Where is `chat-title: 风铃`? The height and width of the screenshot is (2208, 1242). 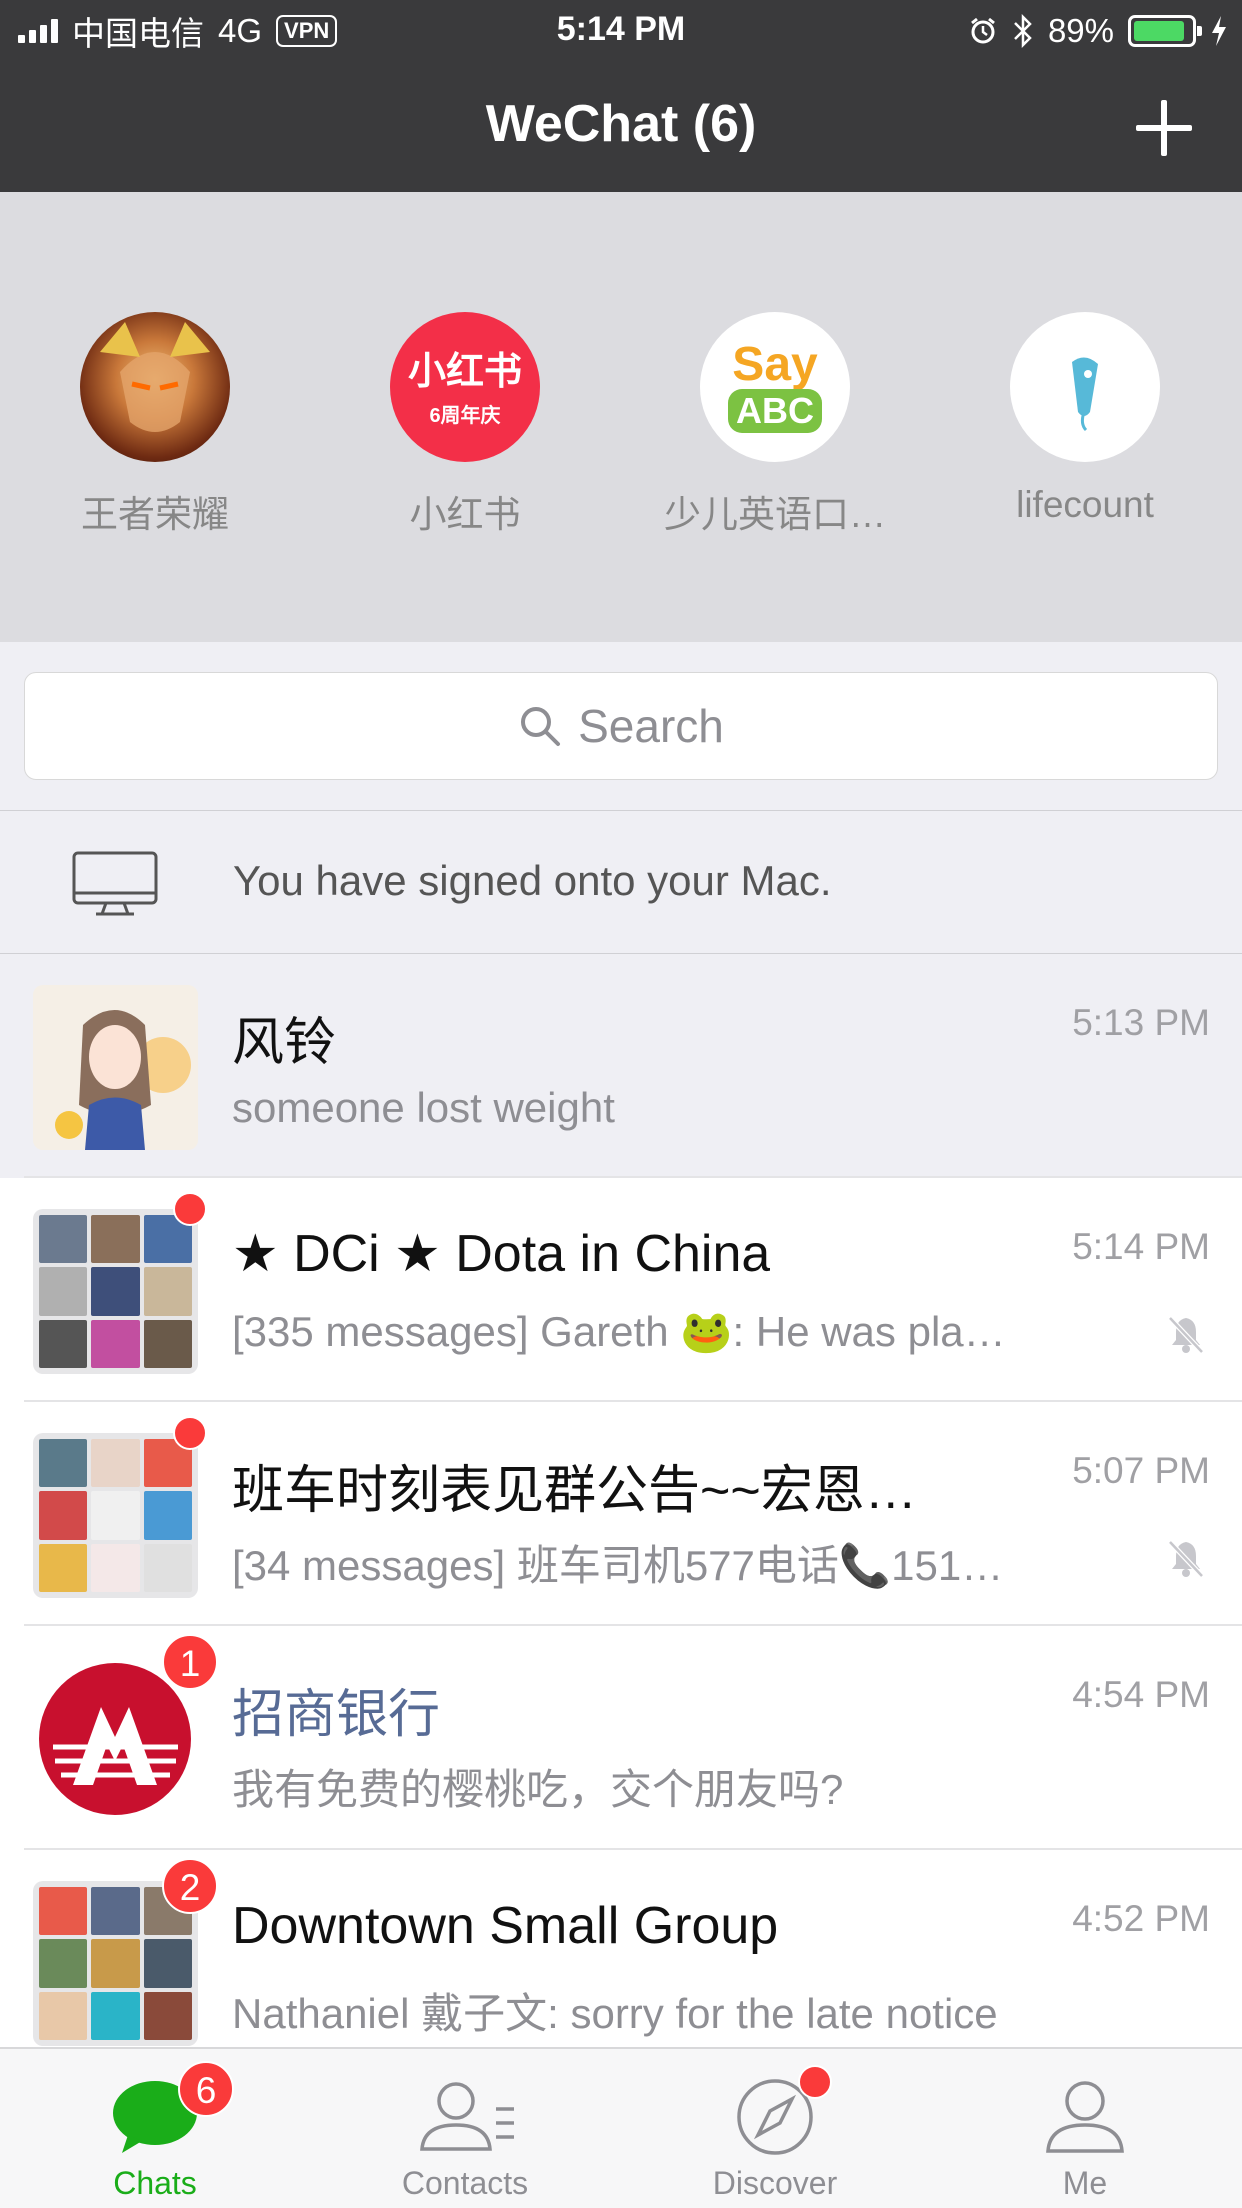
chat-title: 风铃 is located at coordinates (284, 1043).